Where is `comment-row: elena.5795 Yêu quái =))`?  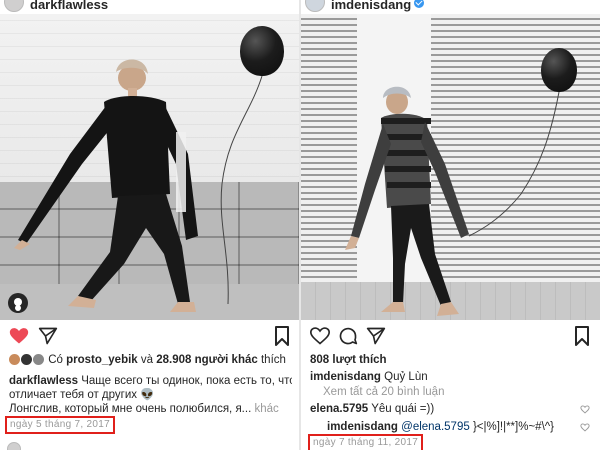
comment-row: elena.5795 Yêu quái =)) is located at coordinates (451, 409).